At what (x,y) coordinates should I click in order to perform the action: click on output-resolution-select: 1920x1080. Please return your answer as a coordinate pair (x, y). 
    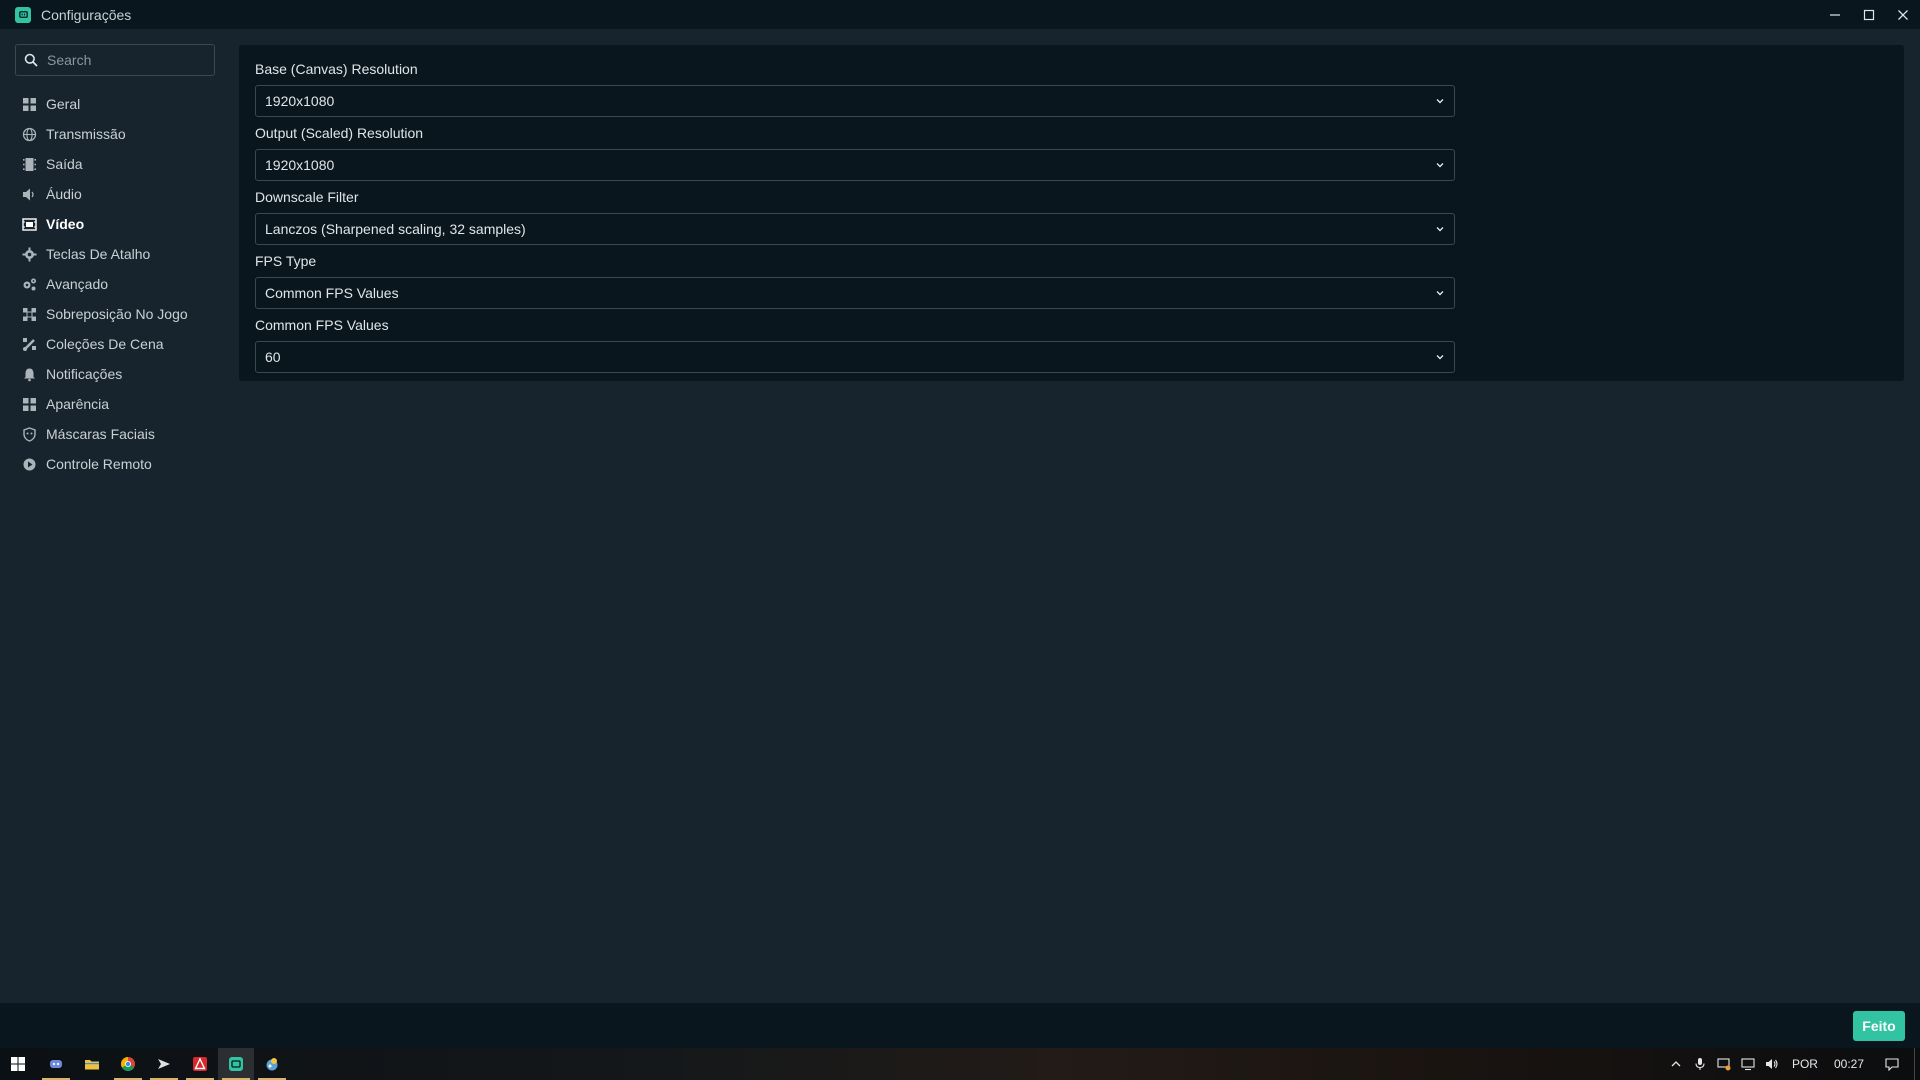
    Looking at the image, I should click on (855, 165).